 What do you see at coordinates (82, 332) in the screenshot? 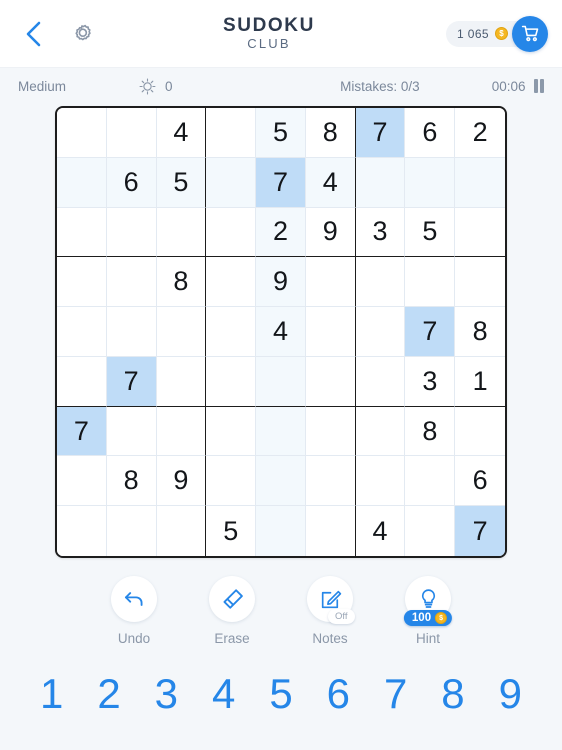
I see `cell-r5c1` at bounding box center [82, 332].